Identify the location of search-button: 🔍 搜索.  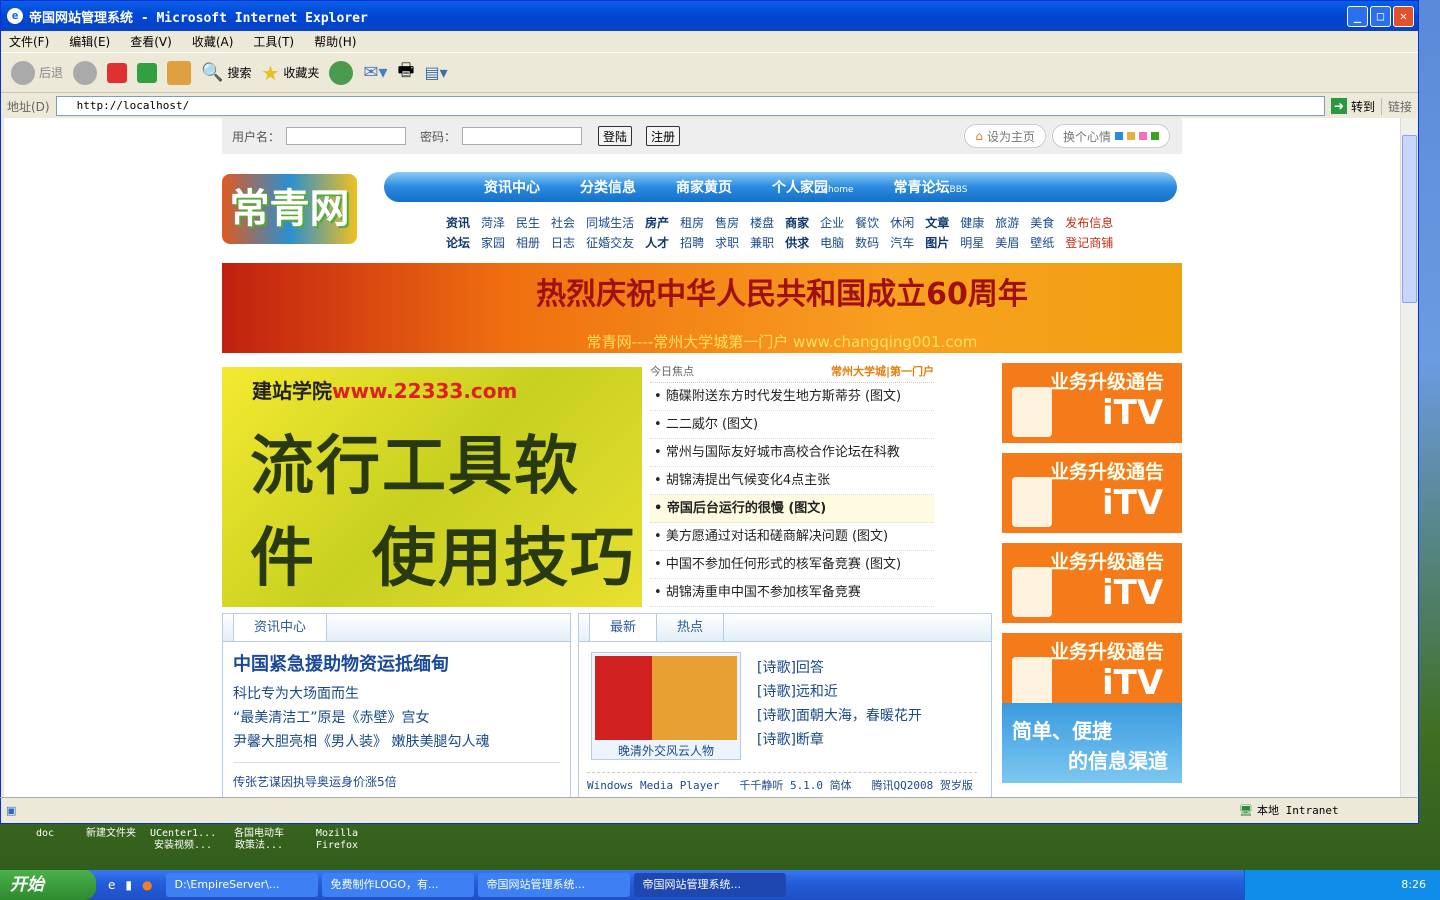
(226, 72).